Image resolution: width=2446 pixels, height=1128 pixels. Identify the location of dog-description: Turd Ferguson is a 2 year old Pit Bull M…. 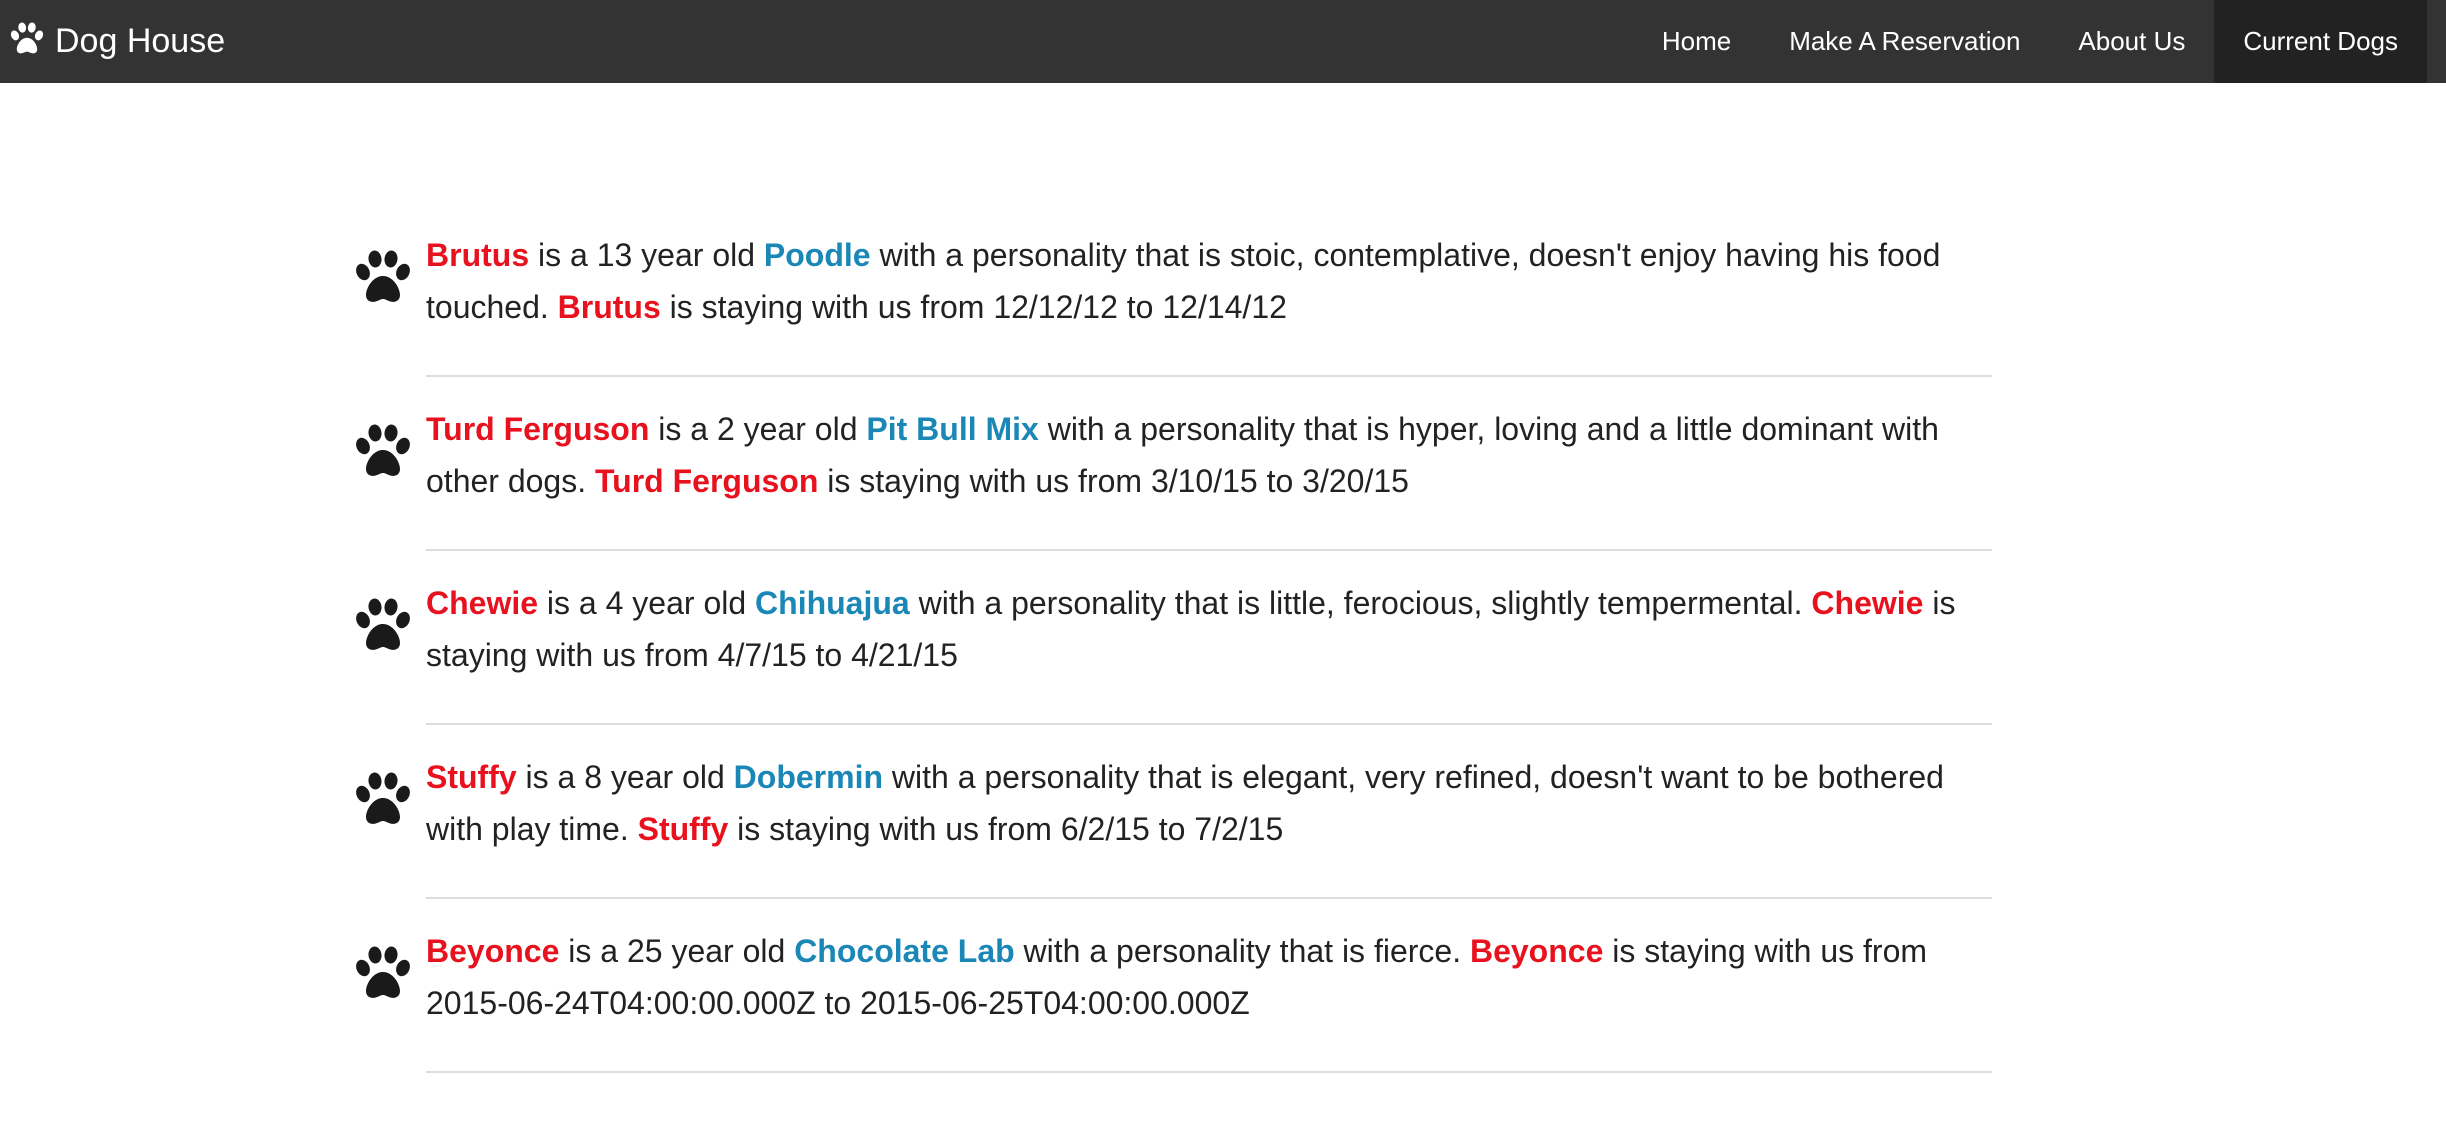
(1182, 455).